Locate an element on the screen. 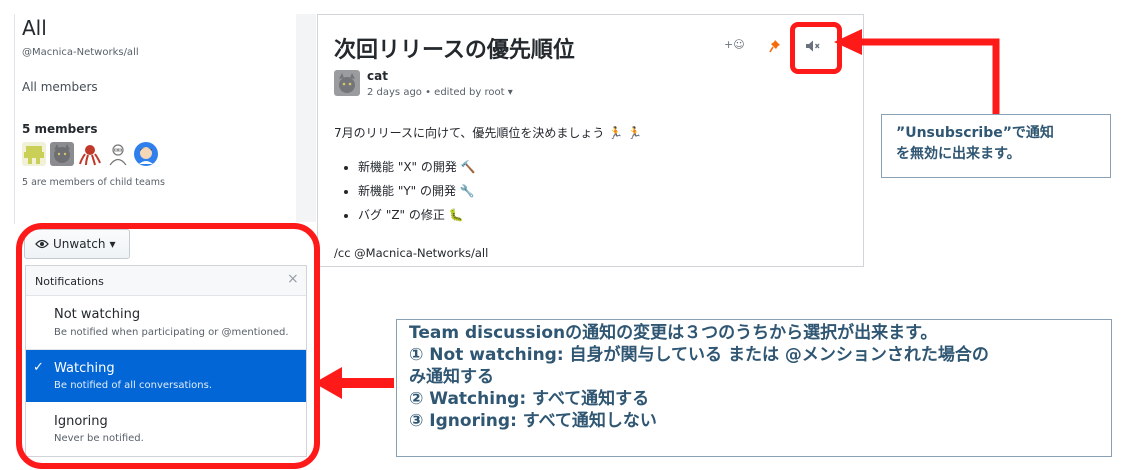 The image size is (1126, 470). callout-line: み通知する is located at coordinates (451, 377).